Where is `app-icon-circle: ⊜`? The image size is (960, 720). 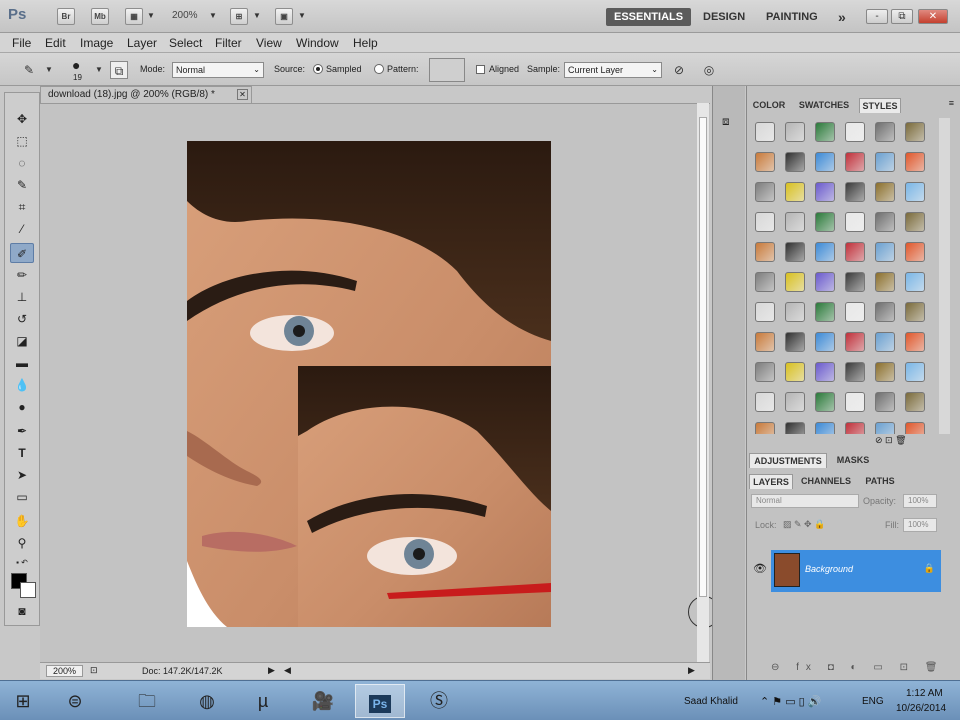
app-icon-circle: ⊜ is located at coordinates (75, 701).